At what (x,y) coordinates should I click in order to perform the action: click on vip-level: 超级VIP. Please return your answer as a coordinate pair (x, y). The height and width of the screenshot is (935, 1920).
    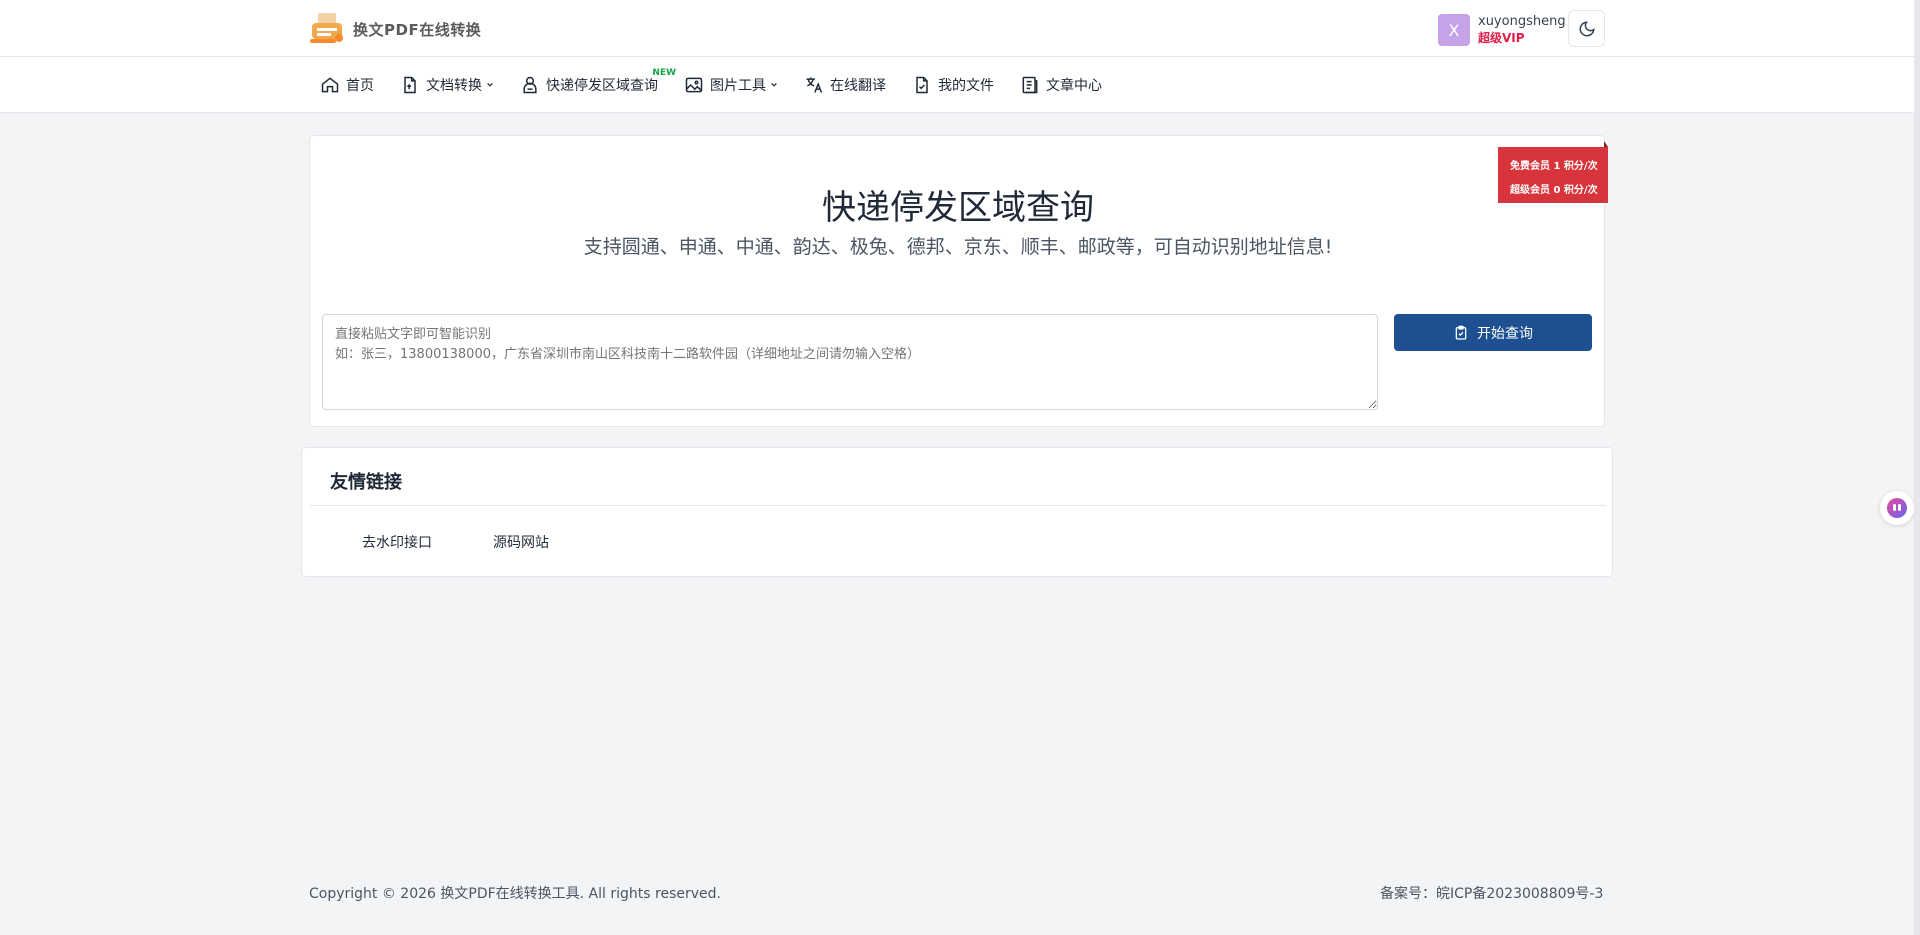
    Looking at the image, I should click on (1501, 38).